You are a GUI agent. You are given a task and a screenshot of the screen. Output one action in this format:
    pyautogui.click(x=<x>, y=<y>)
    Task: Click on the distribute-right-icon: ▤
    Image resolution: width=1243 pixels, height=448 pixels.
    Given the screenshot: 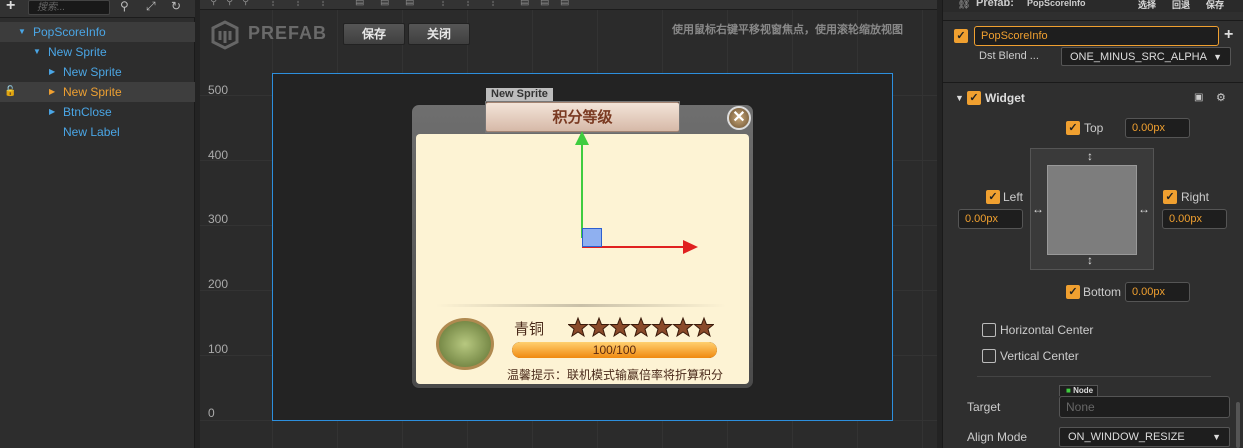 What is the action you would take?
    pyautogui.click(x=564, y=3)
    